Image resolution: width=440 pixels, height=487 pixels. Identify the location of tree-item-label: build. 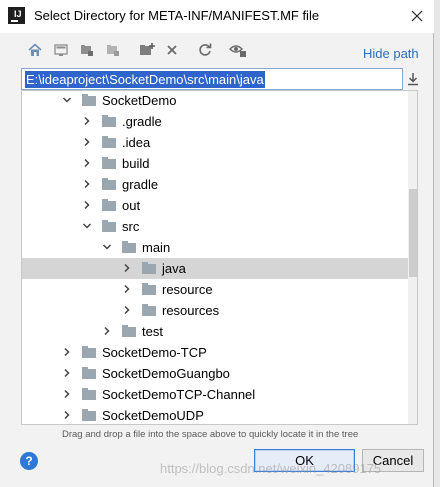
(136, 163).